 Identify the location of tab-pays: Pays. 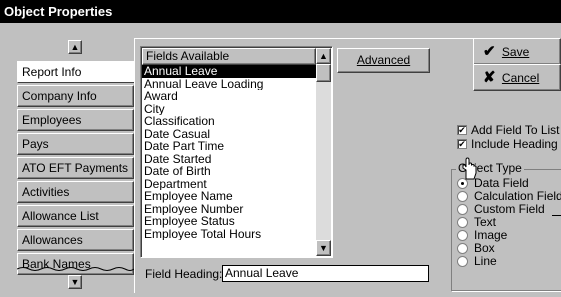
(75, 144).